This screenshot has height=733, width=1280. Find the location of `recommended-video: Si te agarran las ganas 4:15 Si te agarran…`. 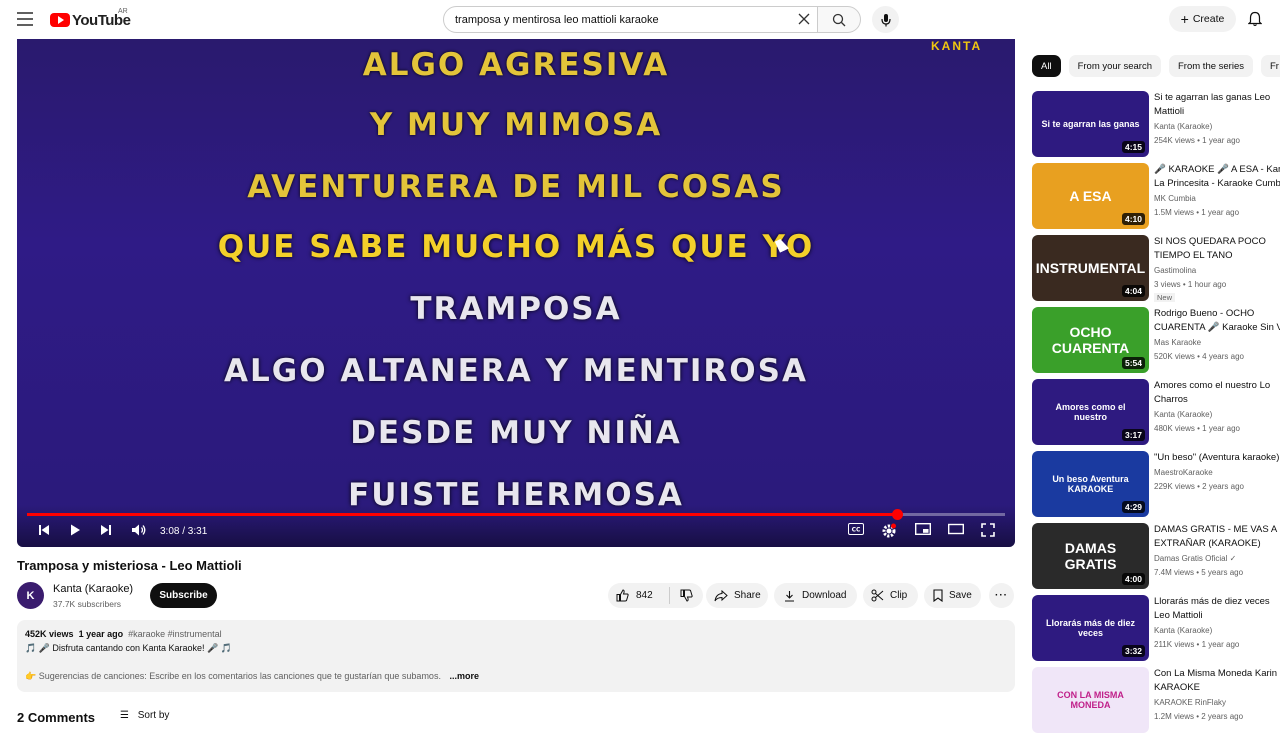

recommended-video: Si te agarran las ganas 4:15 Si te agarran… is located at coordinates (1156, 124).